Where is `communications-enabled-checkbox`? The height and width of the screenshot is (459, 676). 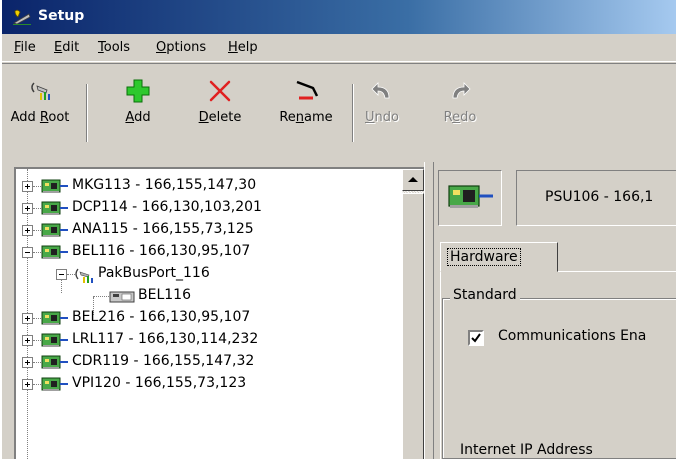
communications-enabled-checkbox is located at coordinates (476, 338).